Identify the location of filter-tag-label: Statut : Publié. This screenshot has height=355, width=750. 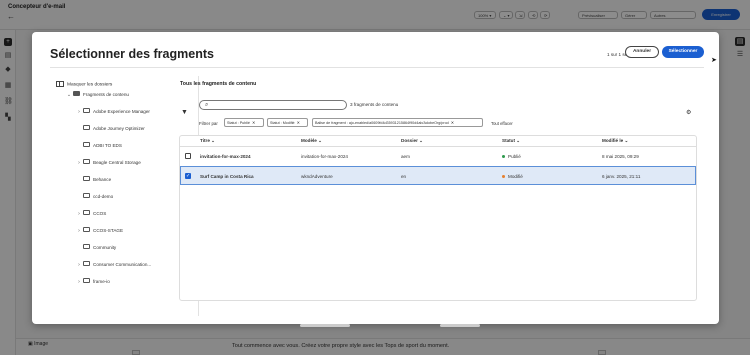
(238, 123).